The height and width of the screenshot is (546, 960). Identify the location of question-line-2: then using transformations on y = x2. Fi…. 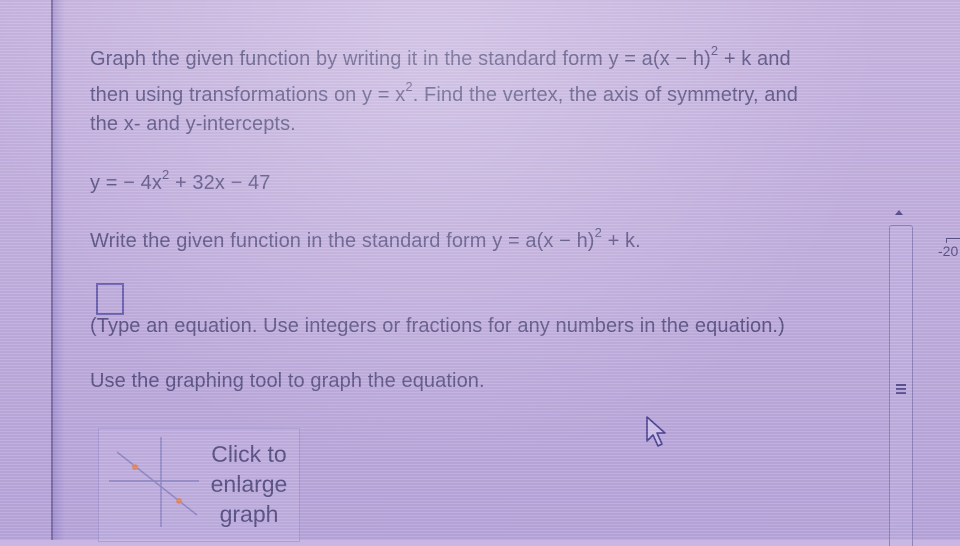
(444, 92).